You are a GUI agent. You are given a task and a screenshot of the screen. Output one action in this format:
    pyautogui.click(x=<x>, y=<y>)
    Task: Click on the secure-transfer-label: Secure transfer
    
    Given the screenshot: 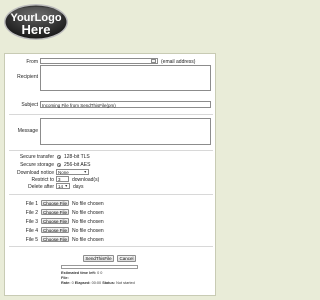 What is the action you would take?
    pyautogui.click(x=36, y=157)
    